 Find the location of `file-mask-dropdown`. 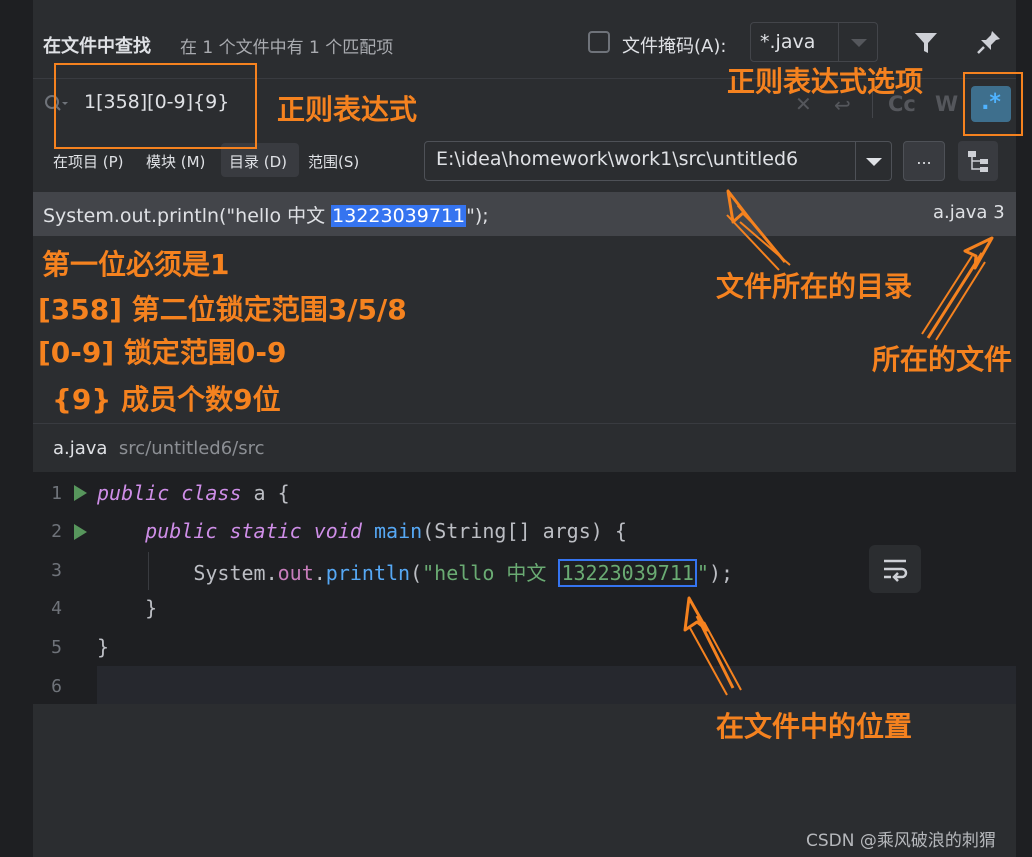

file-mask-dropdown is located at coordinates (858, 42).